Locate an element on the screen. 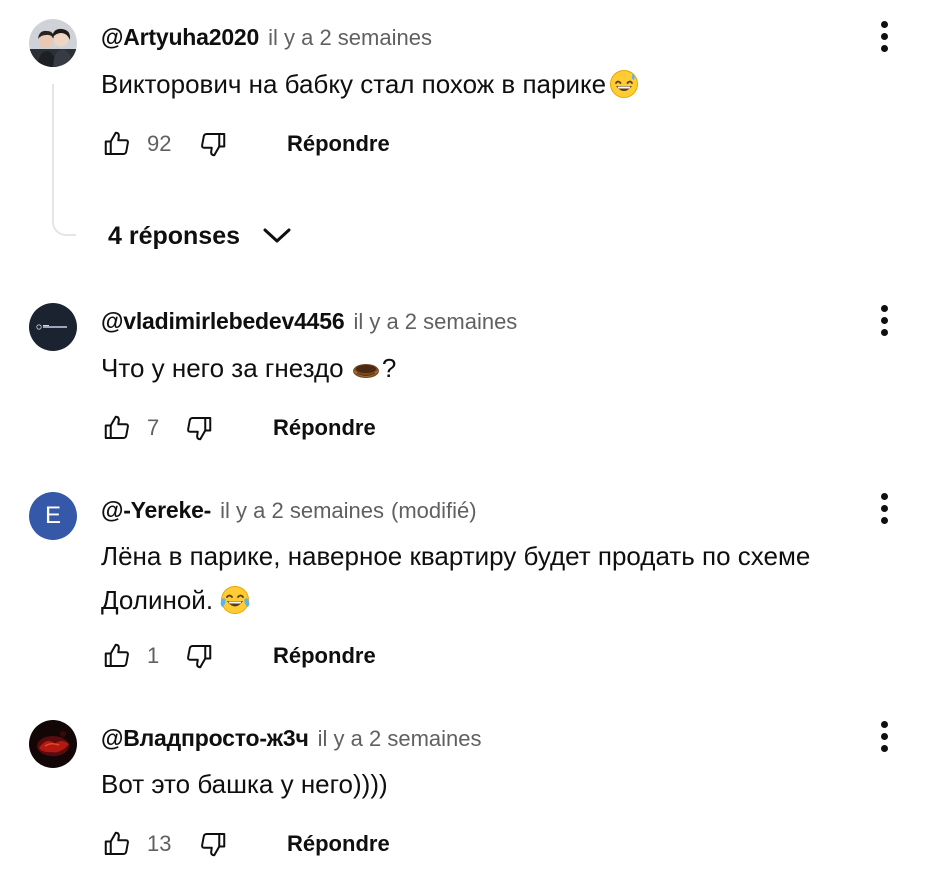 This screenshot has height=882, width=928. replies-count-label: 4 réponses is located at coordinates (174, 236).